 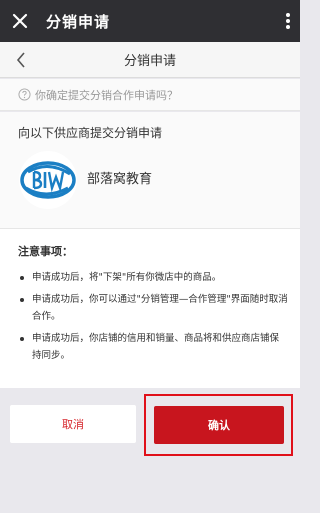 What do you see at coordinates (24, 94) in the screenshot?
I see `question-circle-icon` at bounding box center [24, 94].